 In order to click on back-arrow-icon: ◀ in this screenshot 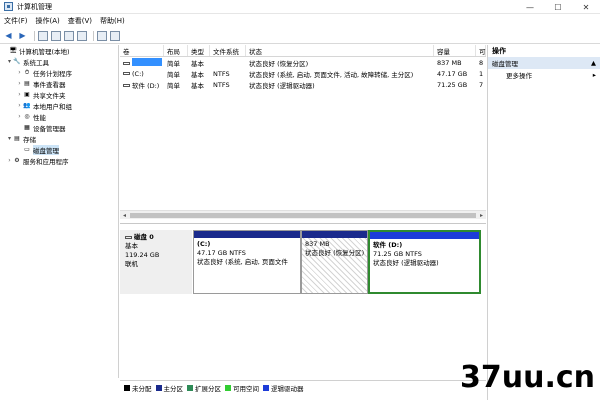, I will do `click(8, 35)`.